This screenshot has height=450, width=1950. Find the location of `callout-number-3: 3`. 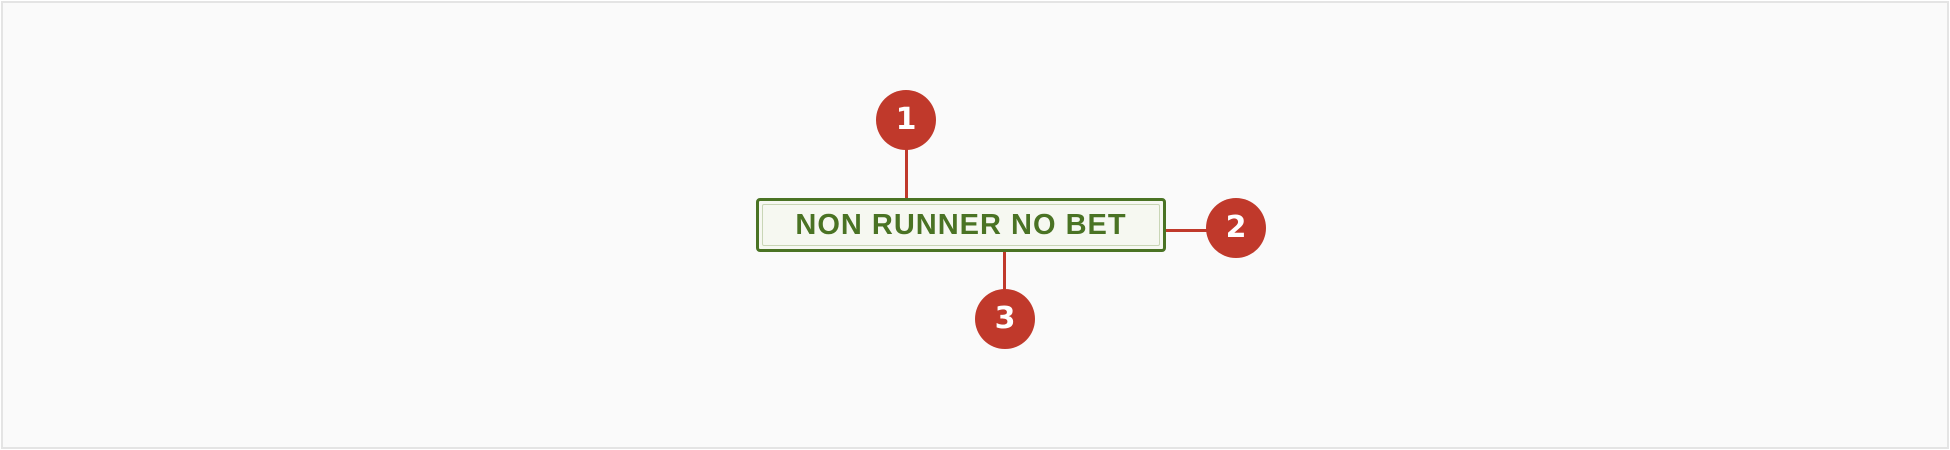

callout-number-3: 3 is located at coordinates (1005, 318).